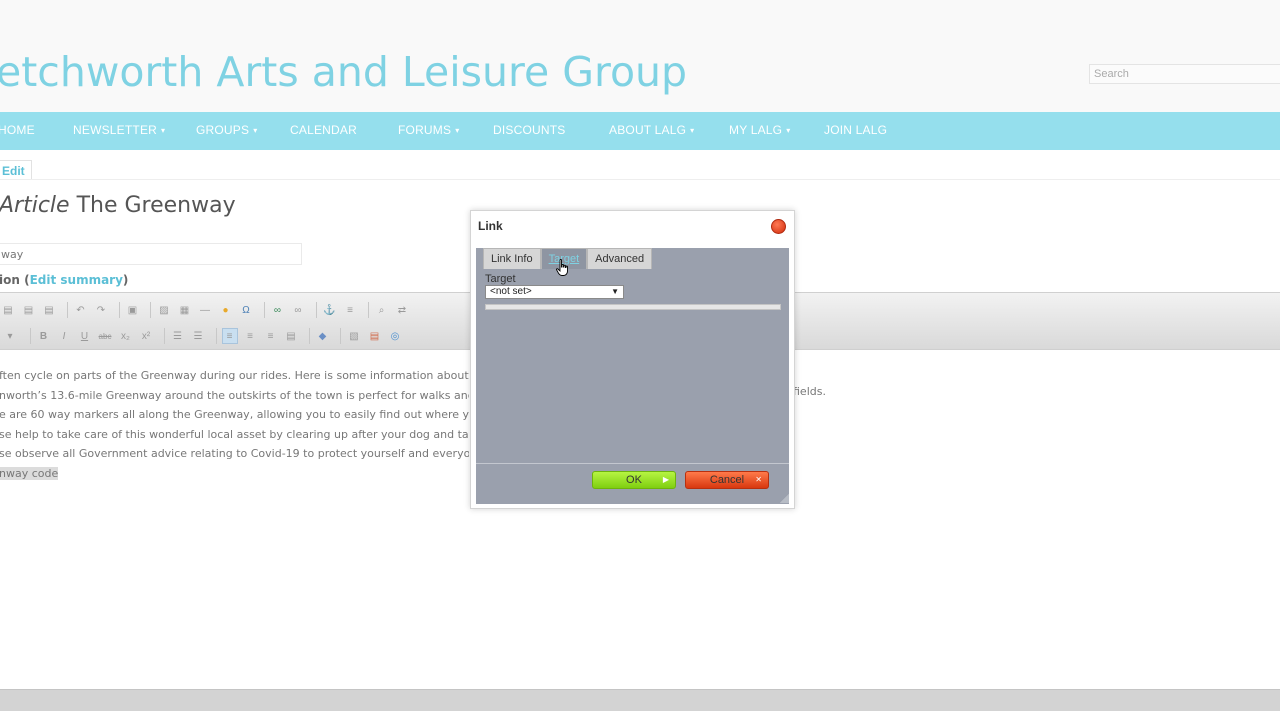 The image size is (1280, 720). I want to click on nav-item-label: JOIN LALG, so click(856, 130).